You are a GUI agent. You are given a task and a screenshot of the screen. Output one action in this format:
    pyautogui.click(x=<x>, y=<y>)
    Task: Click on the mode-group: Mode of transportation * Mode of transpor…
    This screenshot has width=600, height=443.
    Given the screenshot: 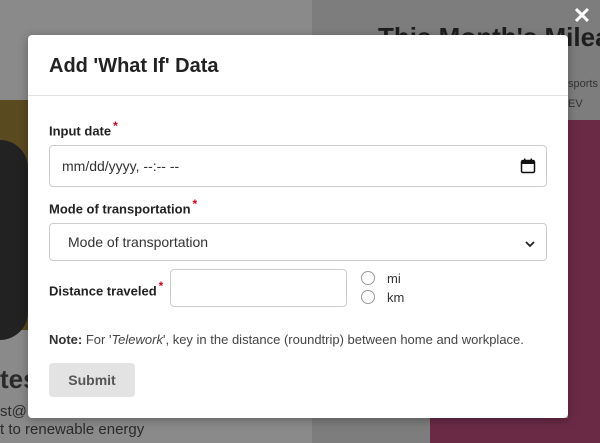 What is the action you would take?
    pyautogui.click(x=298, y=229)
    